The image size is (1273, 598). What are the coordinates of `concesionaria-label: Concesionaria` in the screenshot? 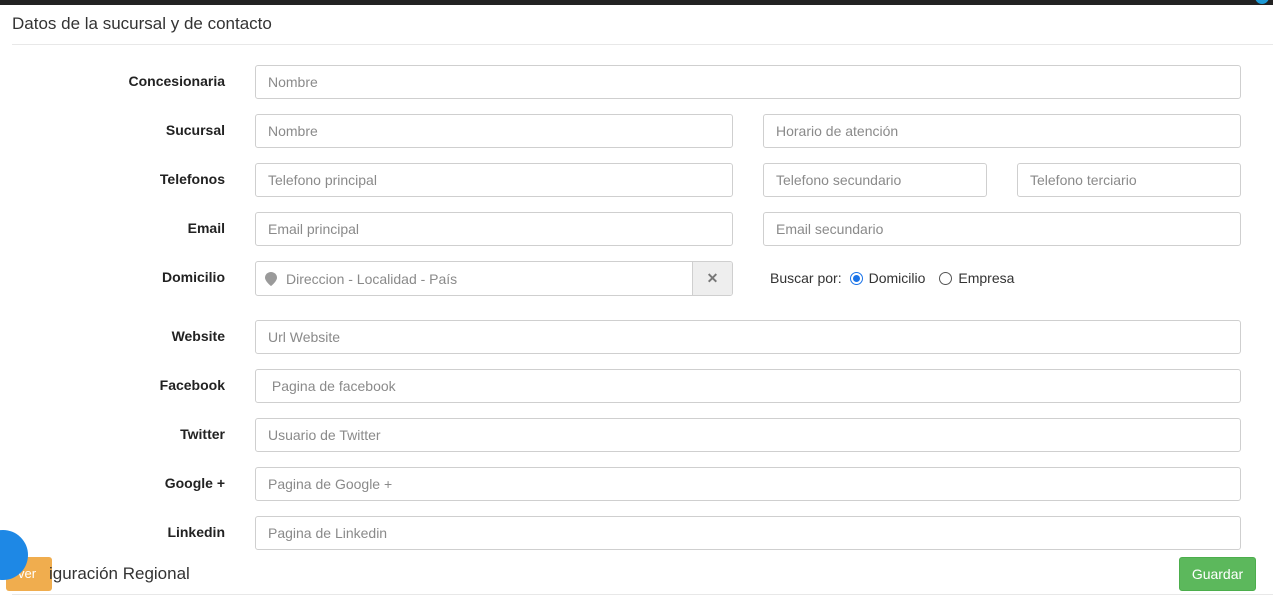 It's located at (176, 81).